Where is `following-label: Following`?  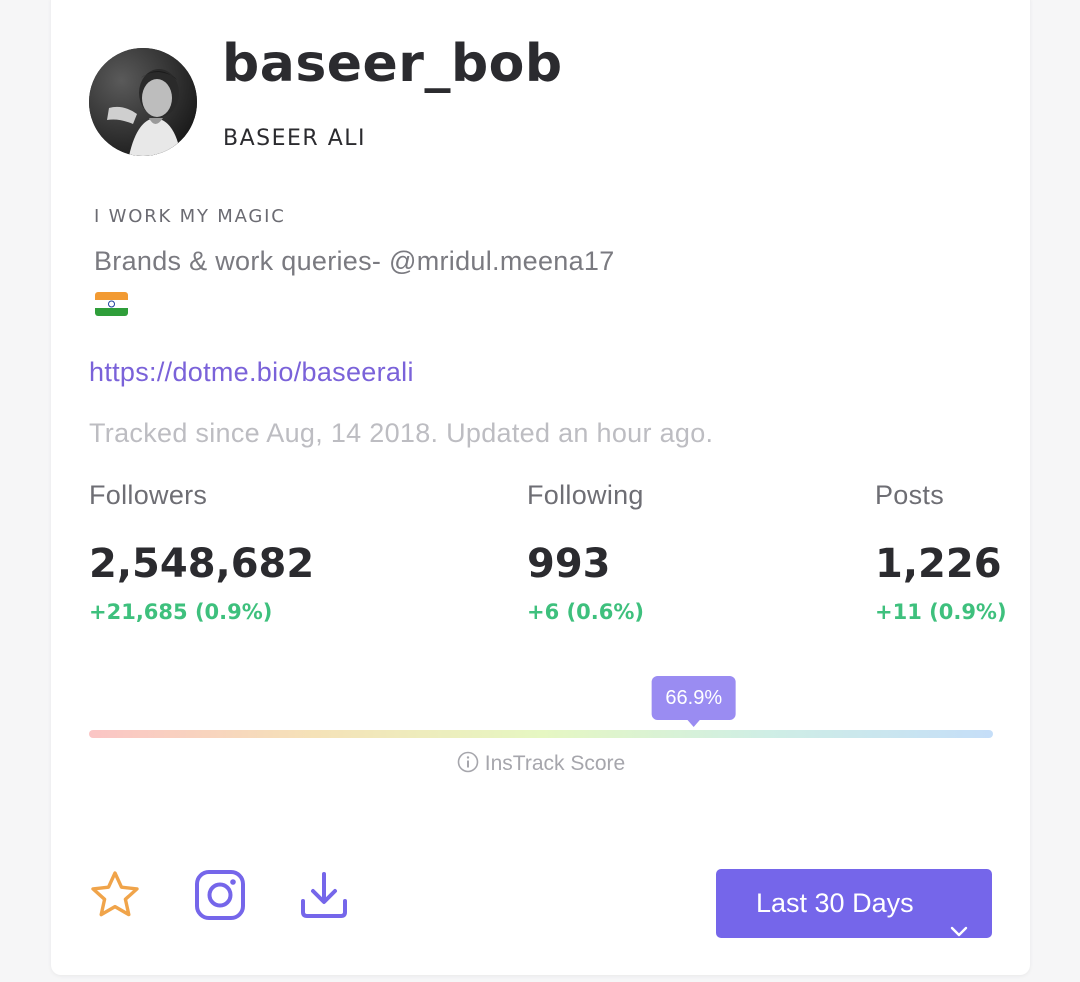 following-label: Following is located at coordinates (585, 495).